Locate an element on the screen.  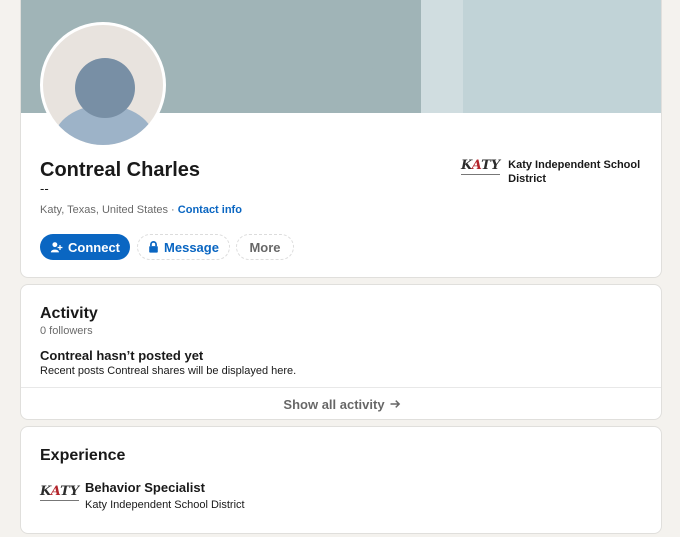
experience-item-company: Katy Independent School District is located at coordinates (165, 505).